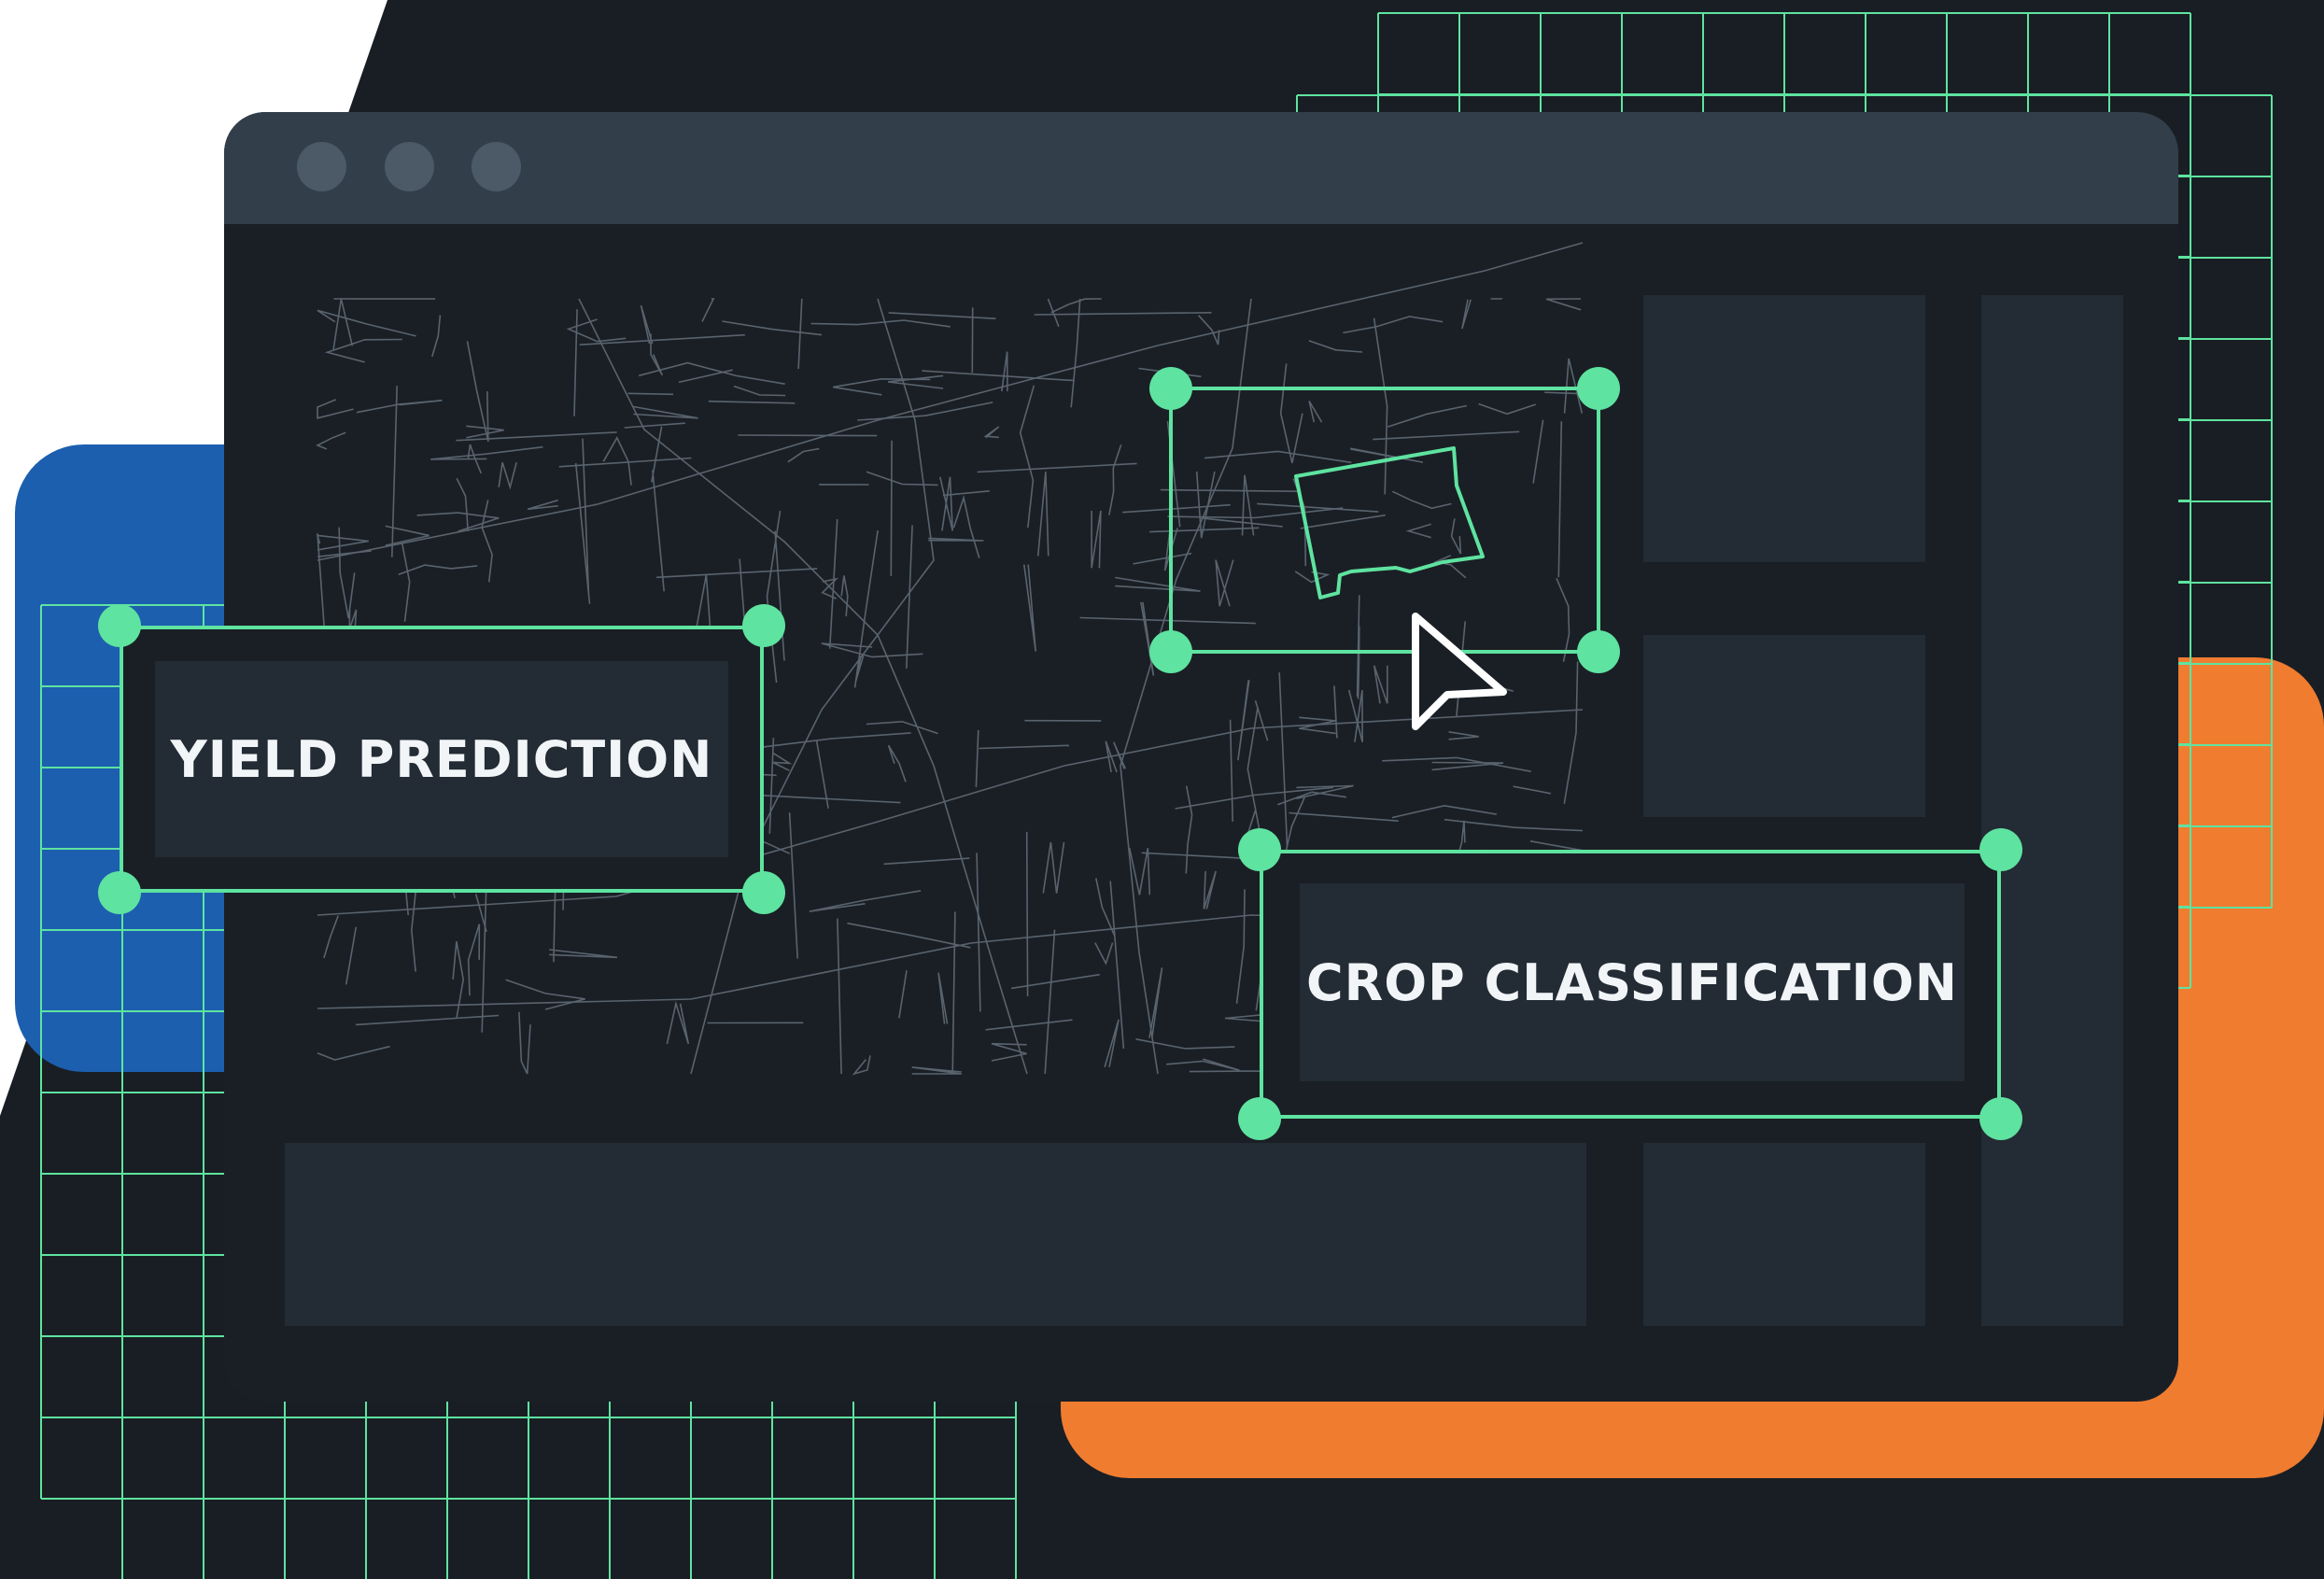 The image size is (2324, 1579). I want to click on yield-prediction-label: YIELD PREDICTION, so click(442, 759).